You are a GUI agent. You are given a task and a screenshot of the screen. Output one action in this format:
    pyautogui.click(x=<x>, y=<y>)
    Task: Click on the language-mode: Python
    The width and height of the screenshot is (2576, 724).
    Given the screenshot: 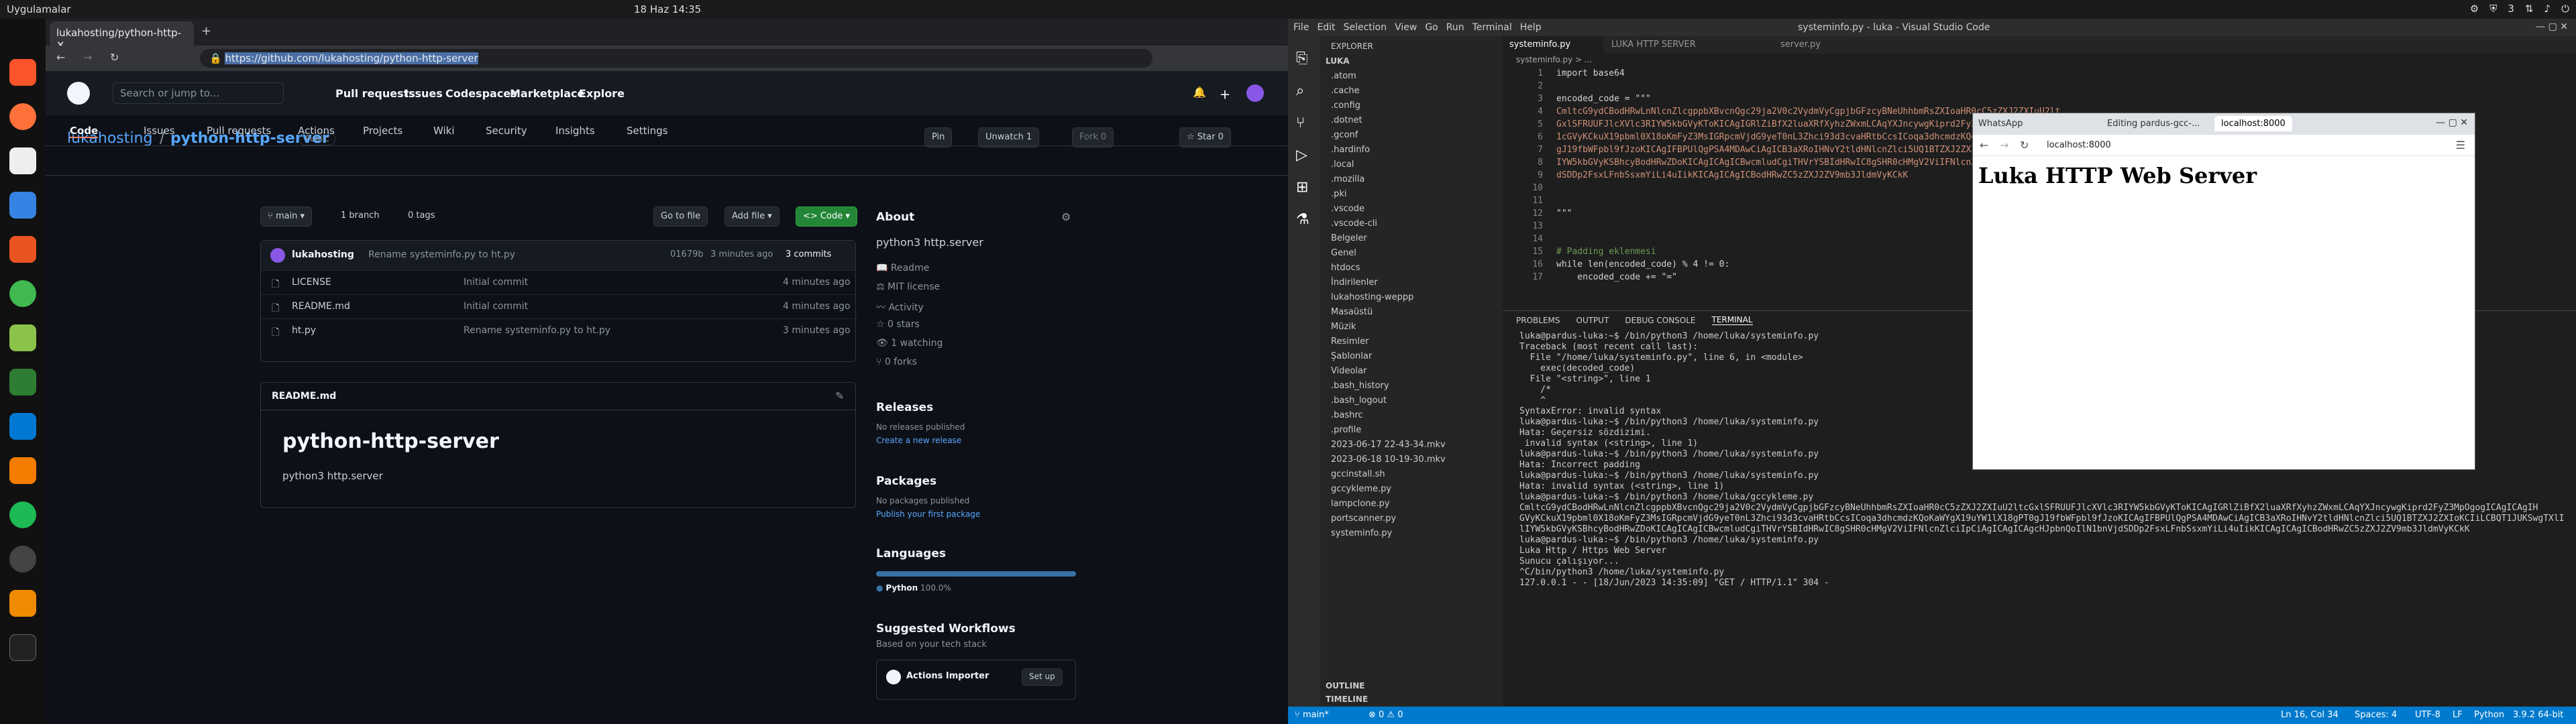 What is the action you would take?
    pyautogui.click(x=2489, y=715)
    